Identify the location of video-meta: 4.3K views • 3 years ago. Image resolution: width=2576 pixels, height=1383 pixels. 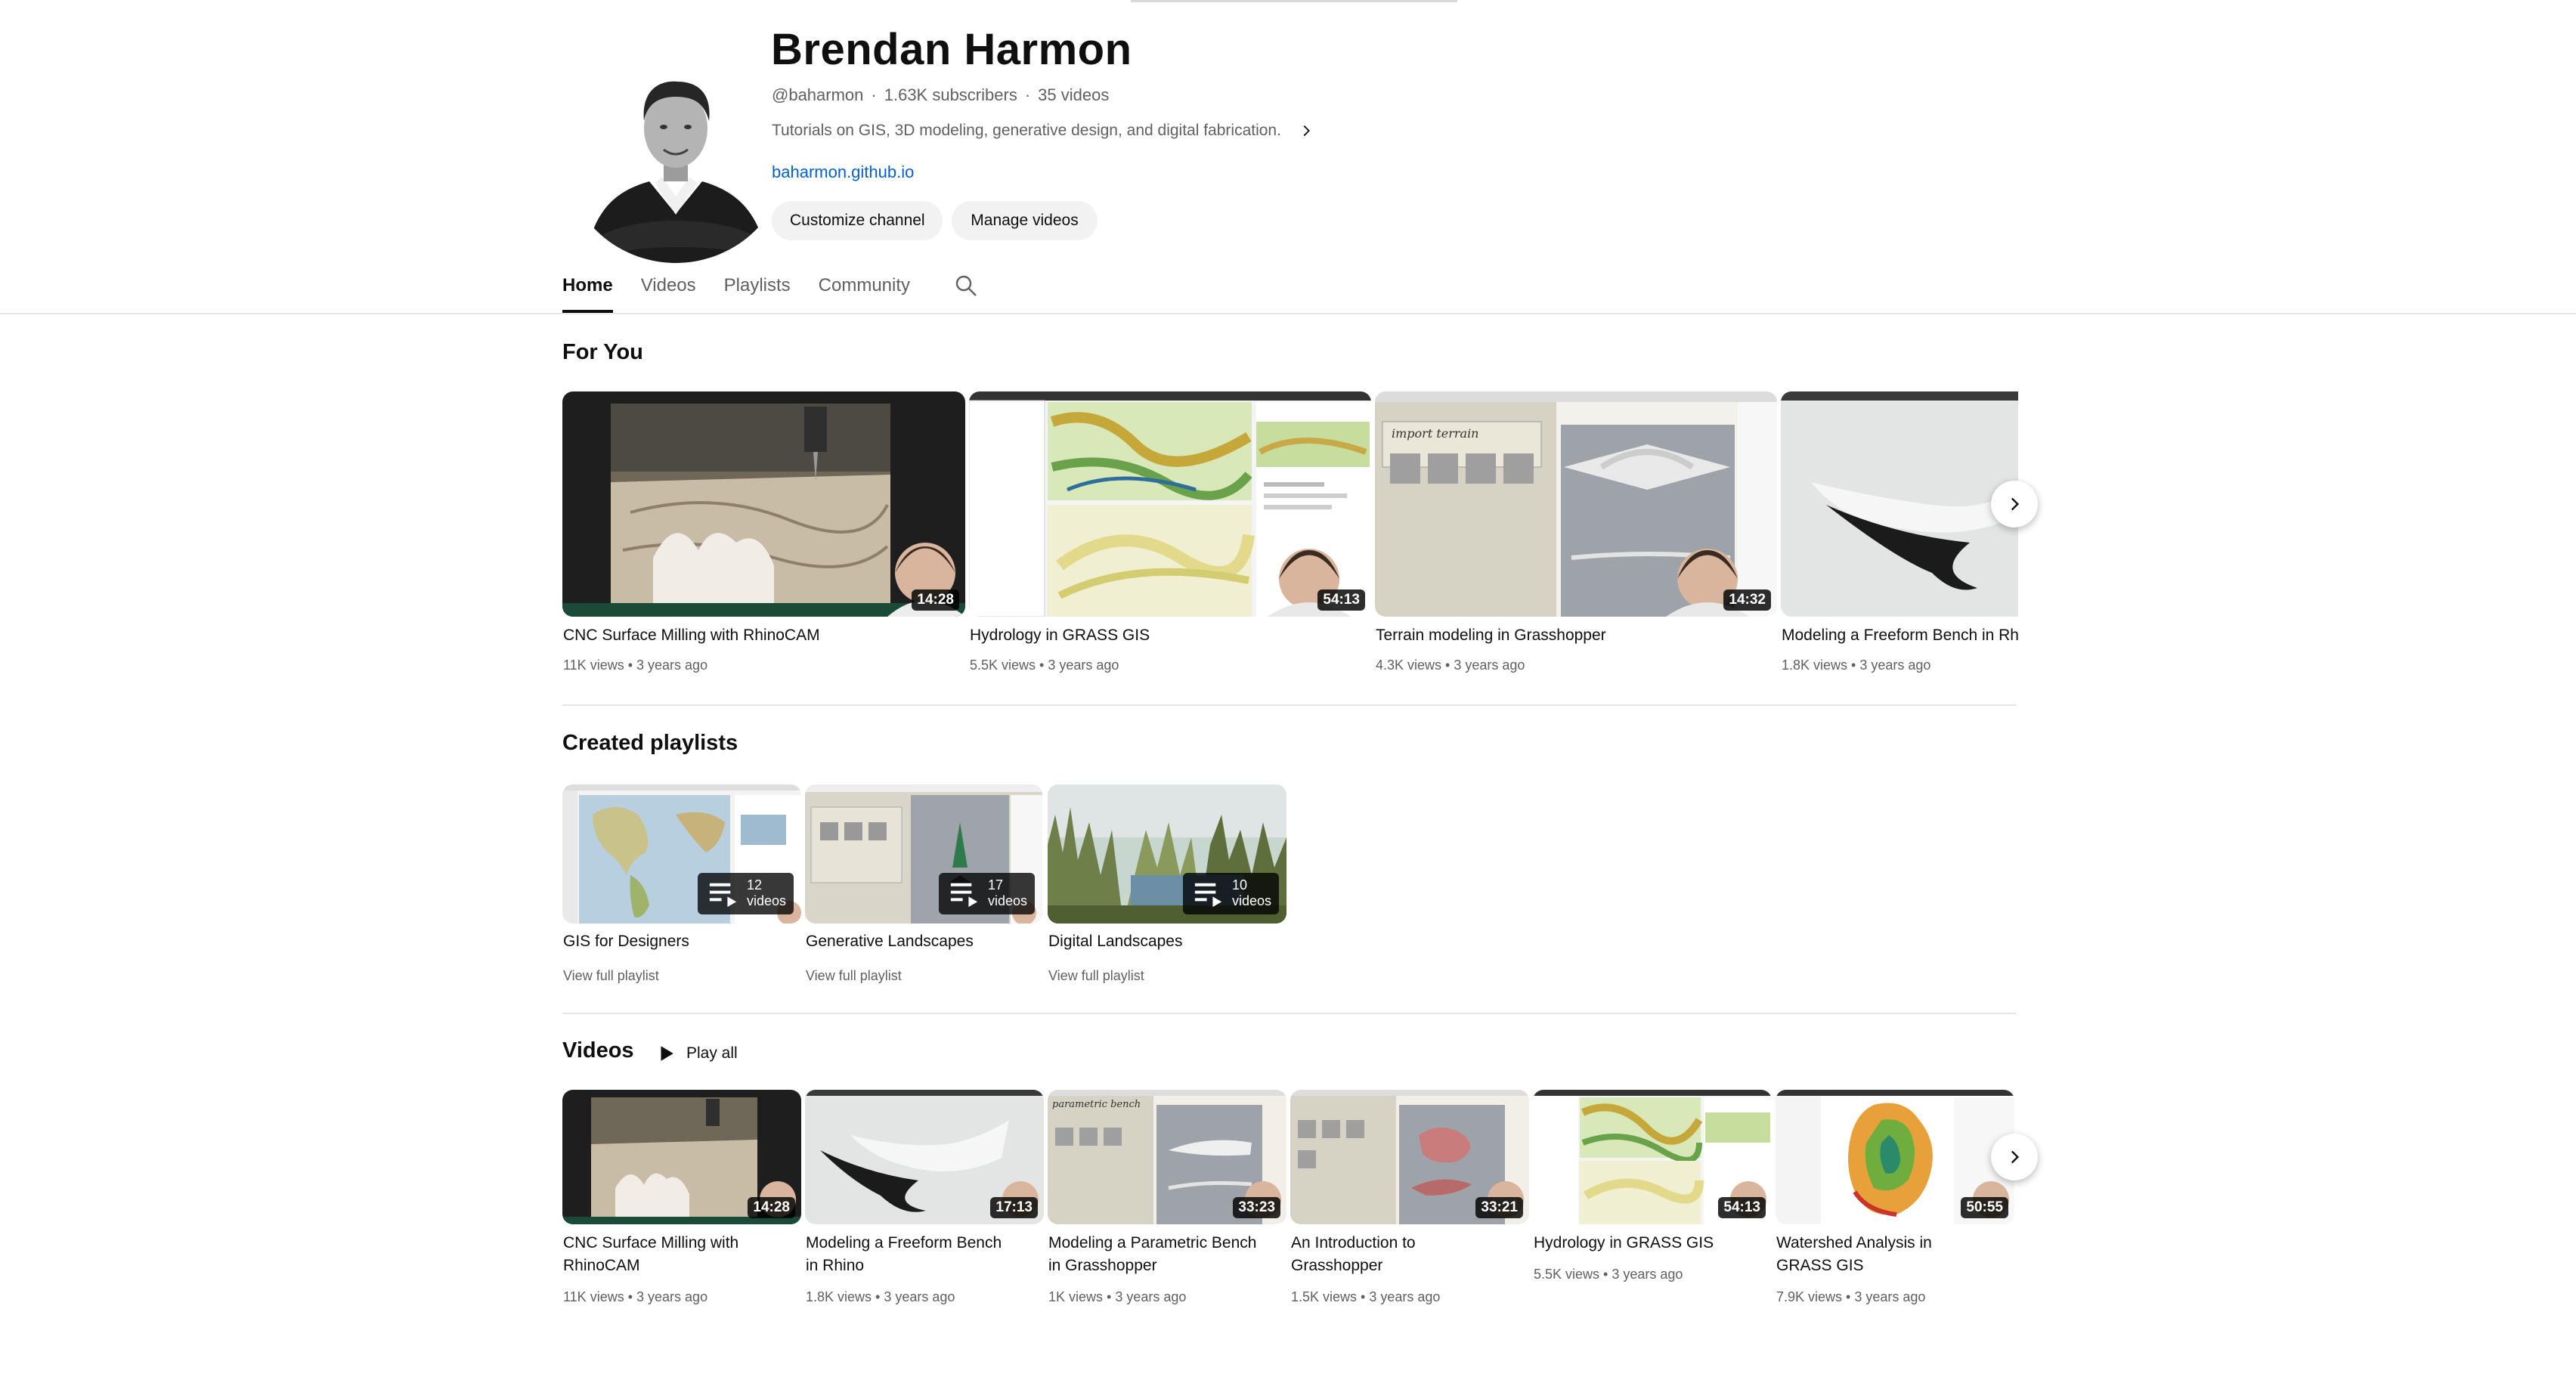
(1450, 665).